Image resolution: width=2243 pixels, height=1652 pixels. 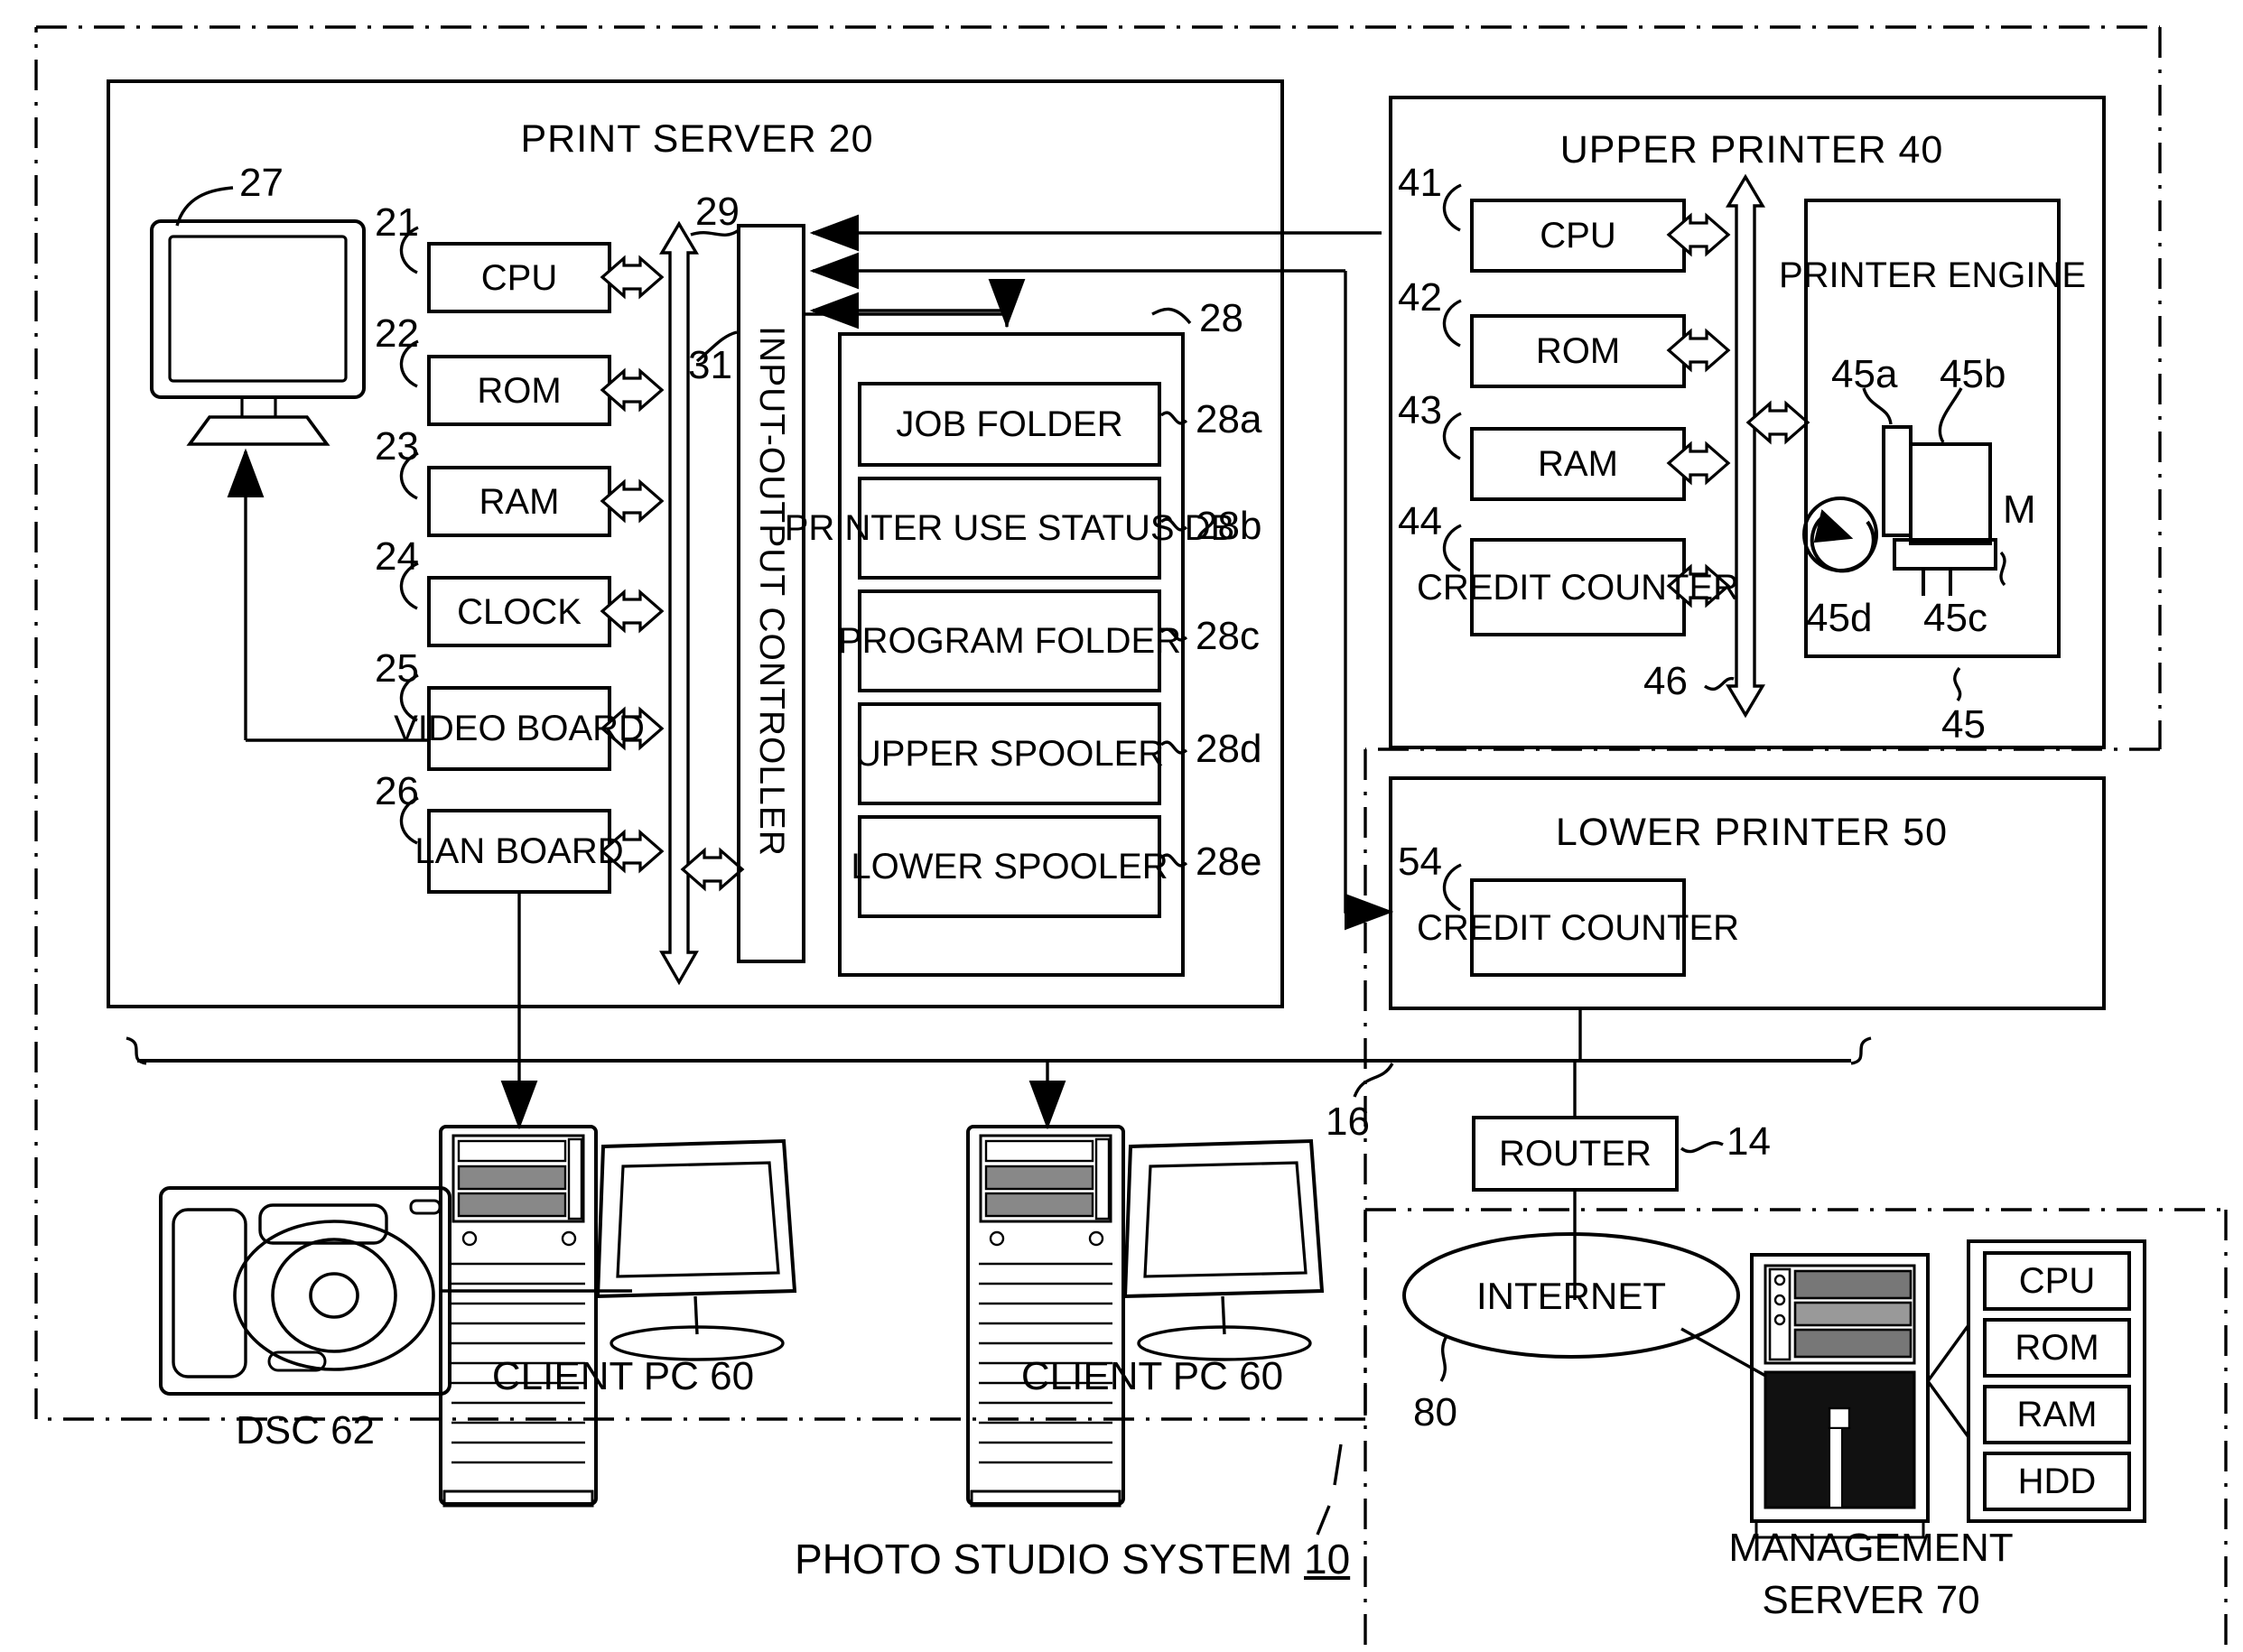 What do you see at coordinates (1229, 749) in the screenshot?
I see `storage-ref-28d: 28d` at bounding box center [1229, 749].